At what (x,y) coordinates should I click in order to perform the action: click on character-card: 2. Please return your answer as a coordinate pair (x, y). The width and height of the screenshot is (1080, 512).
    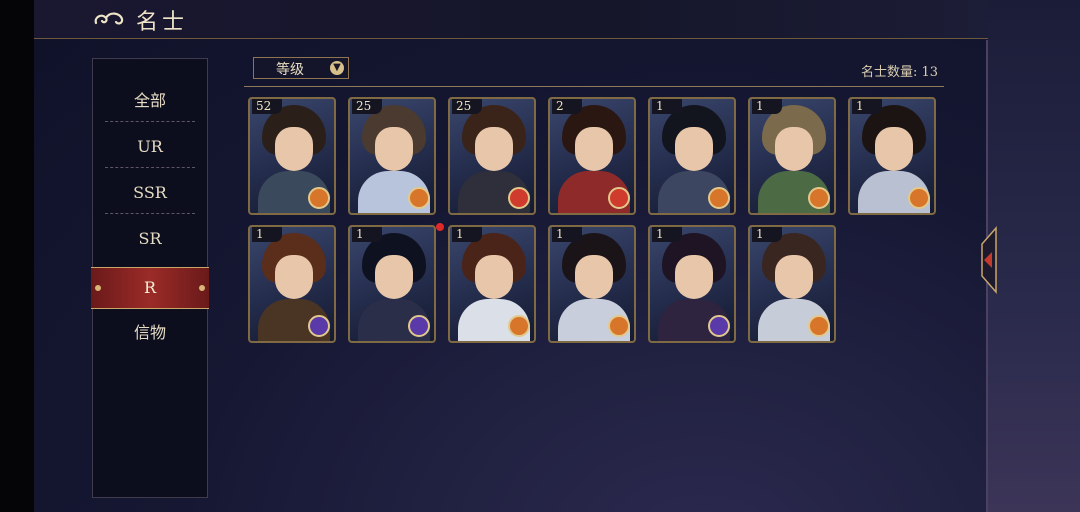
    Looking at the image, I should click on (592, 156).